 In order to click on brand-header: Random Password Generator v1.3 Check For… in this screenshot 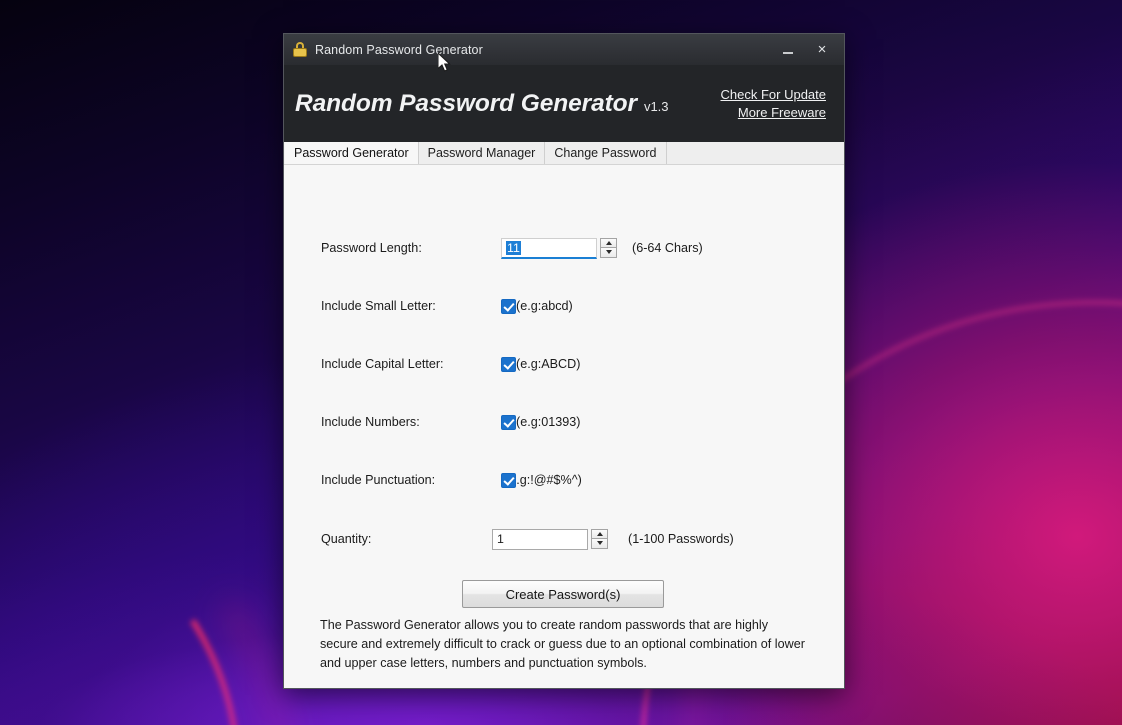, I will do `click(564, 103)`.